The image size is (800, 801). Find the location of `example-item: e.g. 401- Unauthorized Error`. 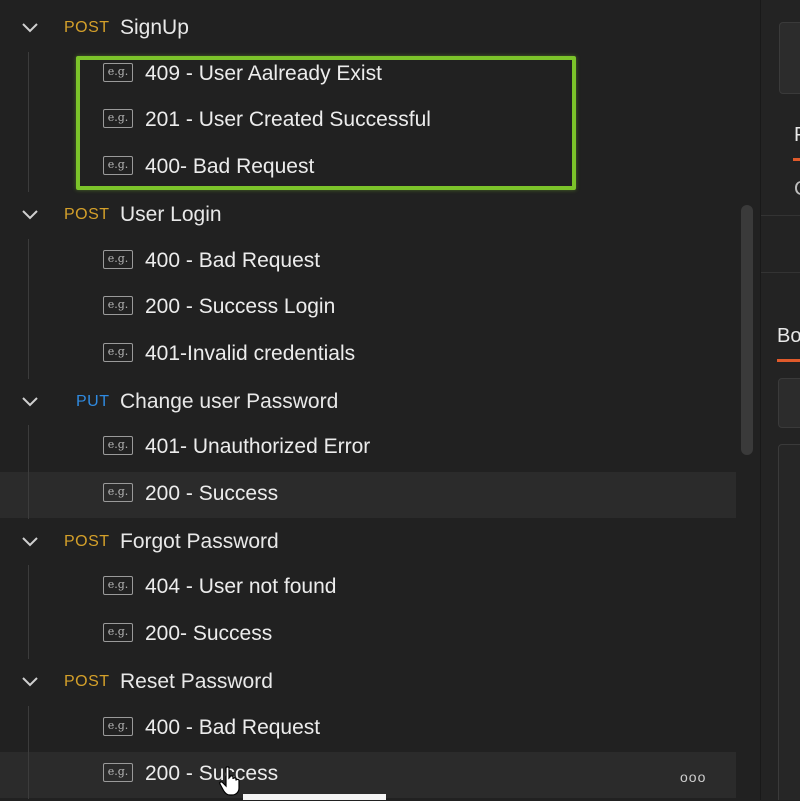

example-item: e.g. 401- Unauthorized Error is located at coordinates (368, 448).